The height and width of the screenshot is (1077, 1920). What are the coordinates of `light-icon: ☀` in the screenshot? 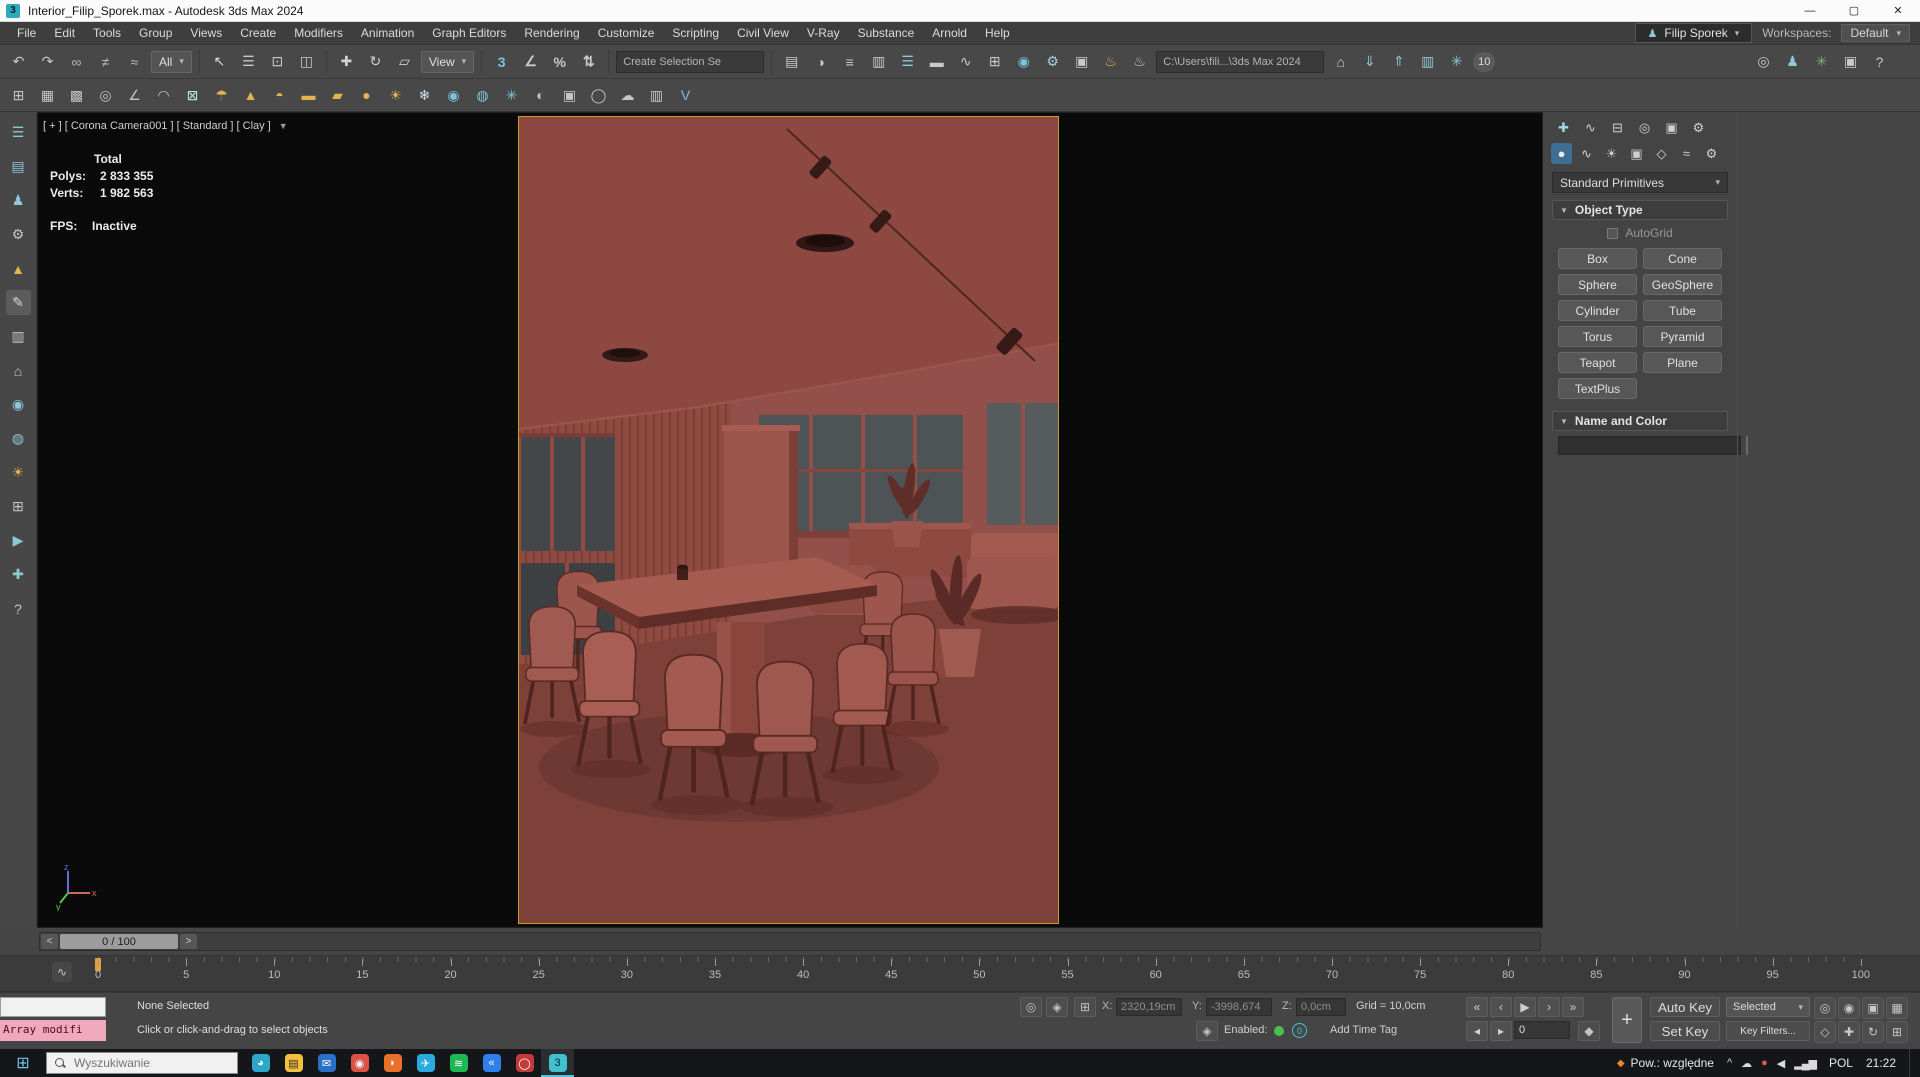 It's located at (18, 472).